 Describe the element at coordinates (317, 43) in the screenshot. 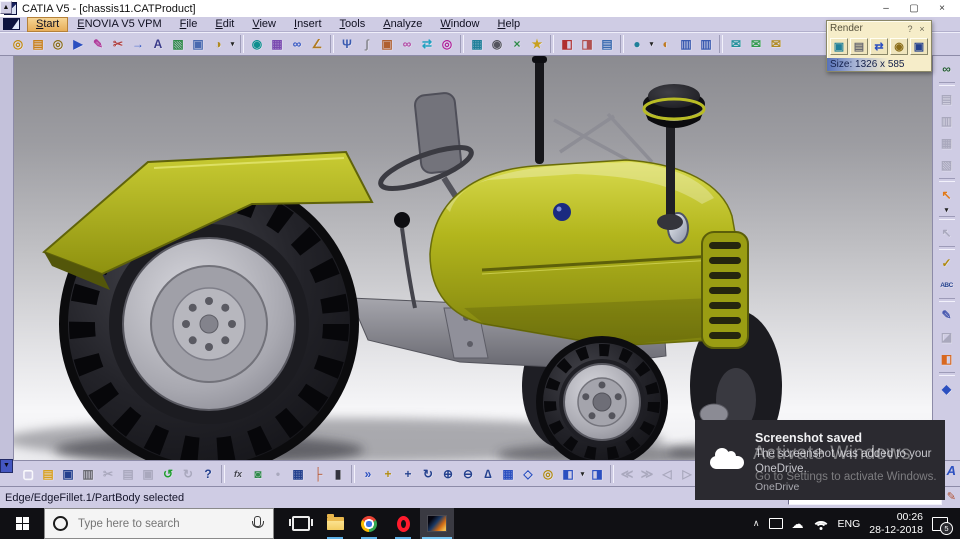

I see `angle-icon: ∠` at that location.